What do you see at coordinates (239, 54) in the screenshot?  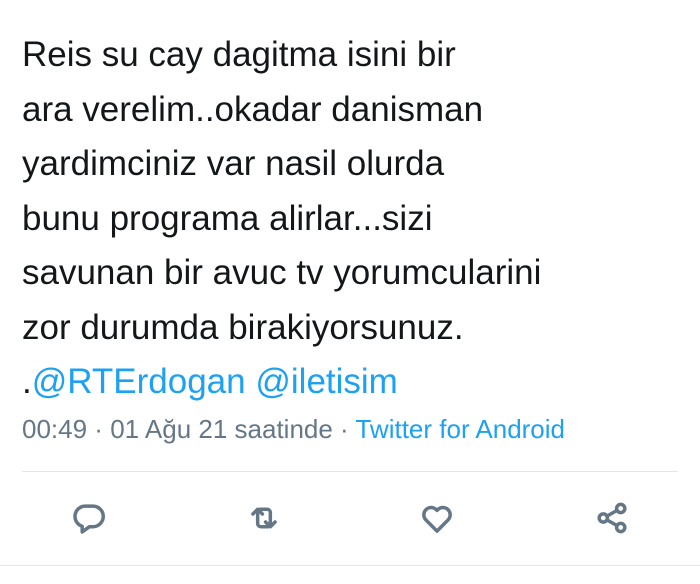 I see `tweet-line: Reis su cay dagitma isini bir` at bounding box center [239, 54].